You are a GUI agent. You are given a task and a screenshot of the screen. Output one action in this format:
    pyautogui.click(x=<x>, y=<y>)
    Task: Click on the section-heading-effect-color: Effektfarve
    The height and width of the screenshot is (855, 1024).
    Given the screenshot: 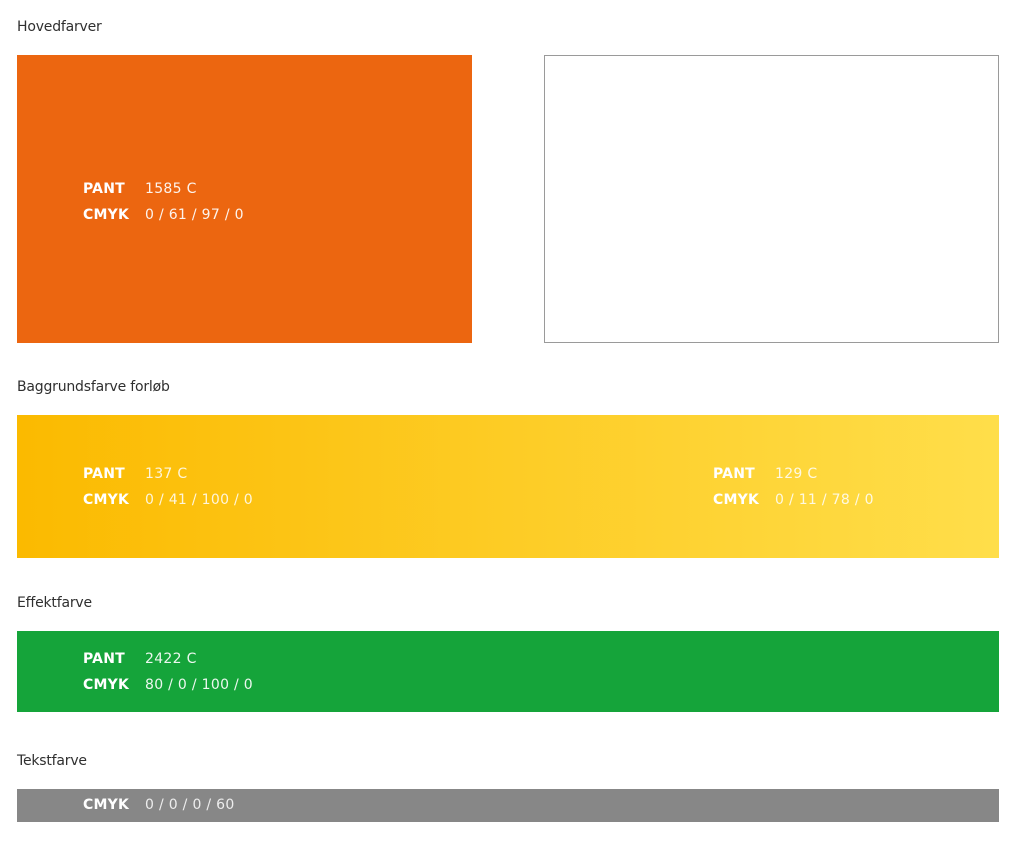 What is the action you would take?
    pyautogui.click(x=54, y=603)
    